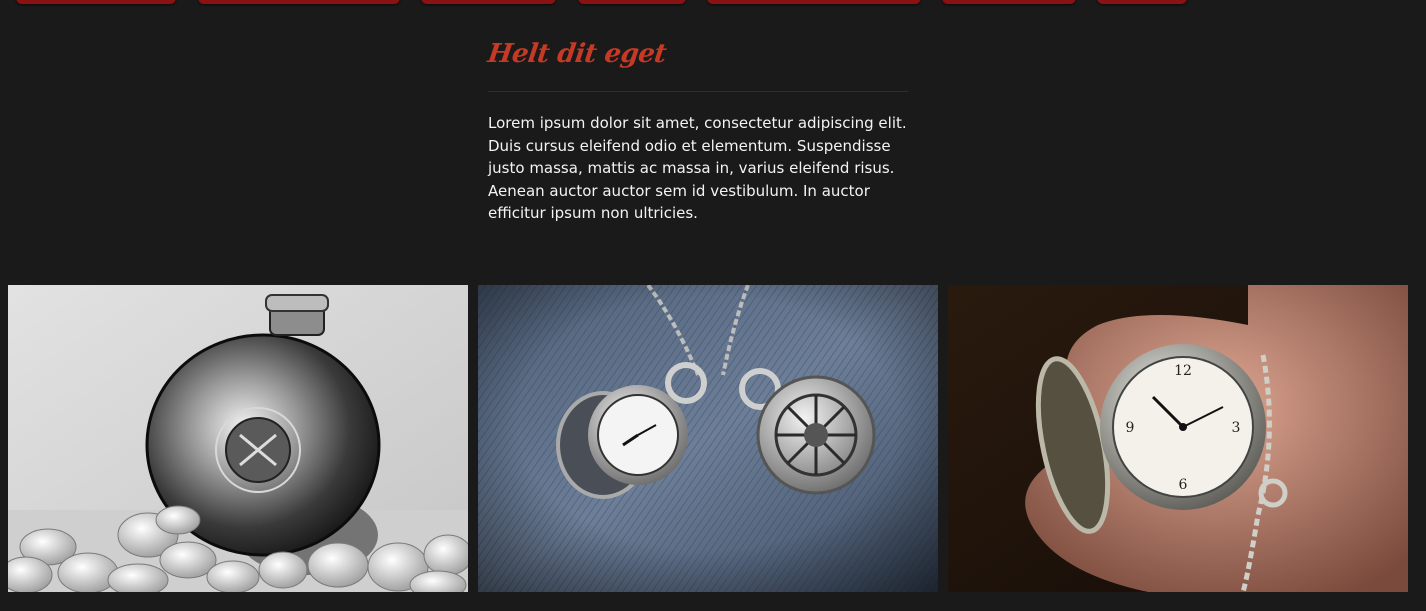 This screenshot has height=611, width=1426. Describe the element at coordinates (698, 91) in the screenshot. I see `title-divider` at that location.